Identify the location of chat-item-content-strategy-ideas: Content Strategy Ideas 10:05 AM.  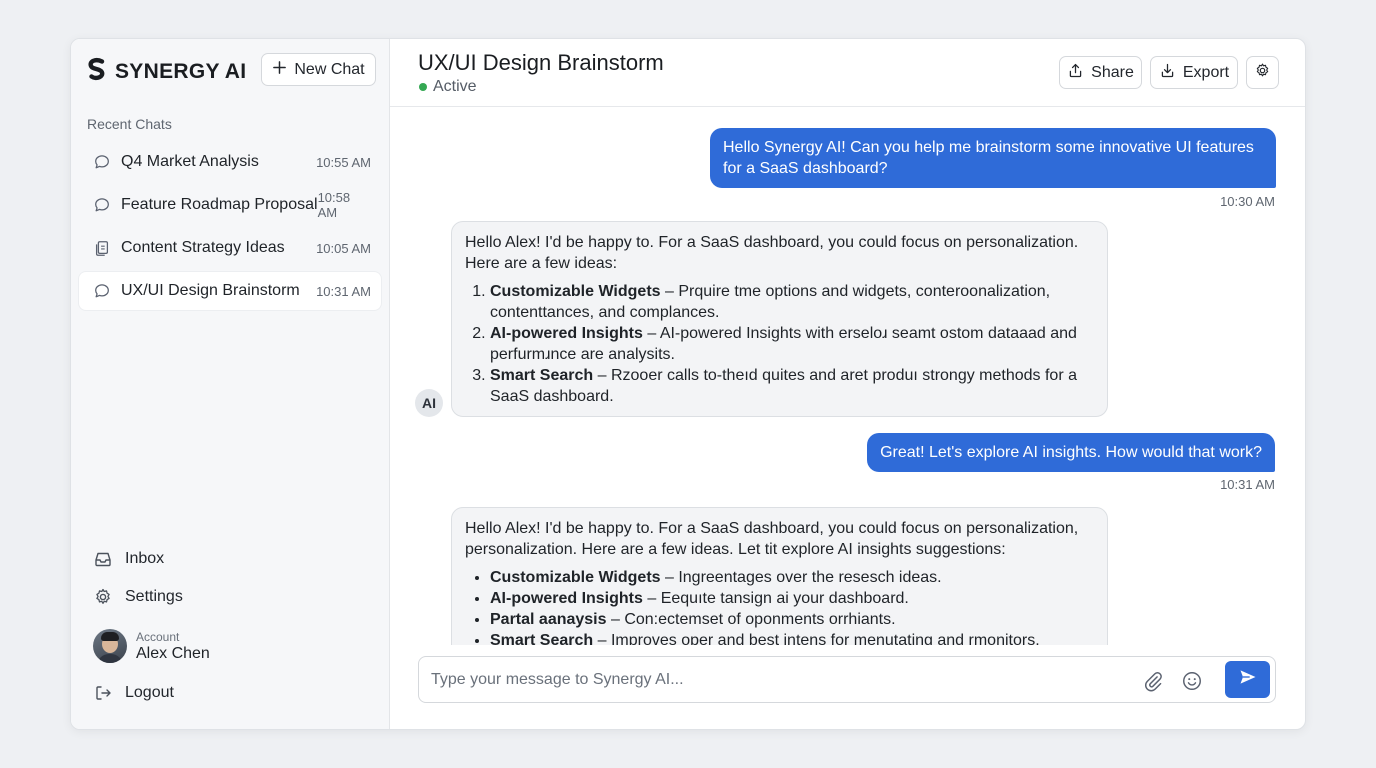
(230, 248).